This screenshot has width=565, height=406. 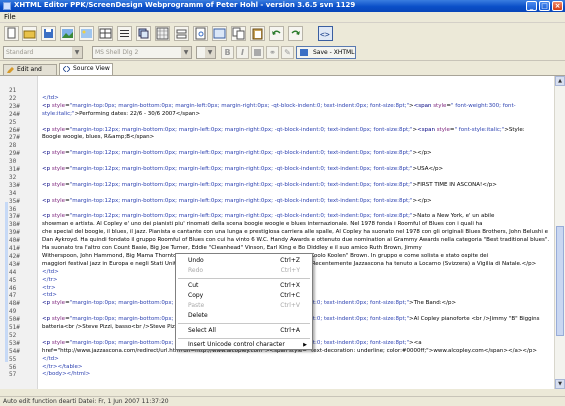 What do you see at coordinates (282, 72) in the screenshot?
I see `view-tabs: Edit and View Source View` at bounding box center [282, 72].